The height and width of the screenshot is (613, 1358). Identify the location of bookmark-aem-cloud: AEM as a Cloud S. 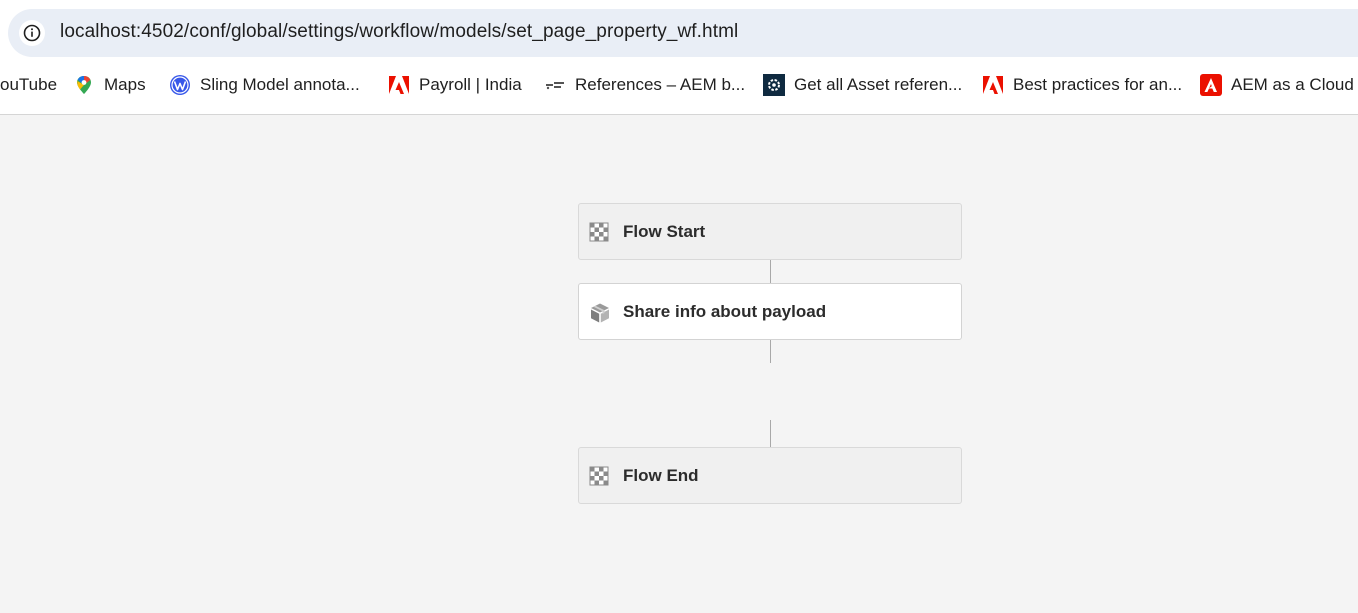
(1279, 85).